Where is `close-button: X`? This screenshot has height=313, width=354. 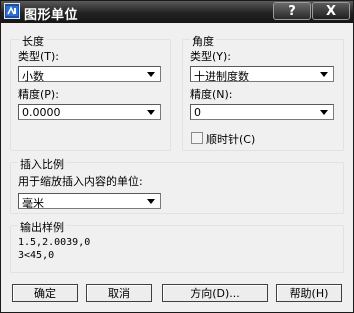 close-button: X is located at coordinates (331, 11).